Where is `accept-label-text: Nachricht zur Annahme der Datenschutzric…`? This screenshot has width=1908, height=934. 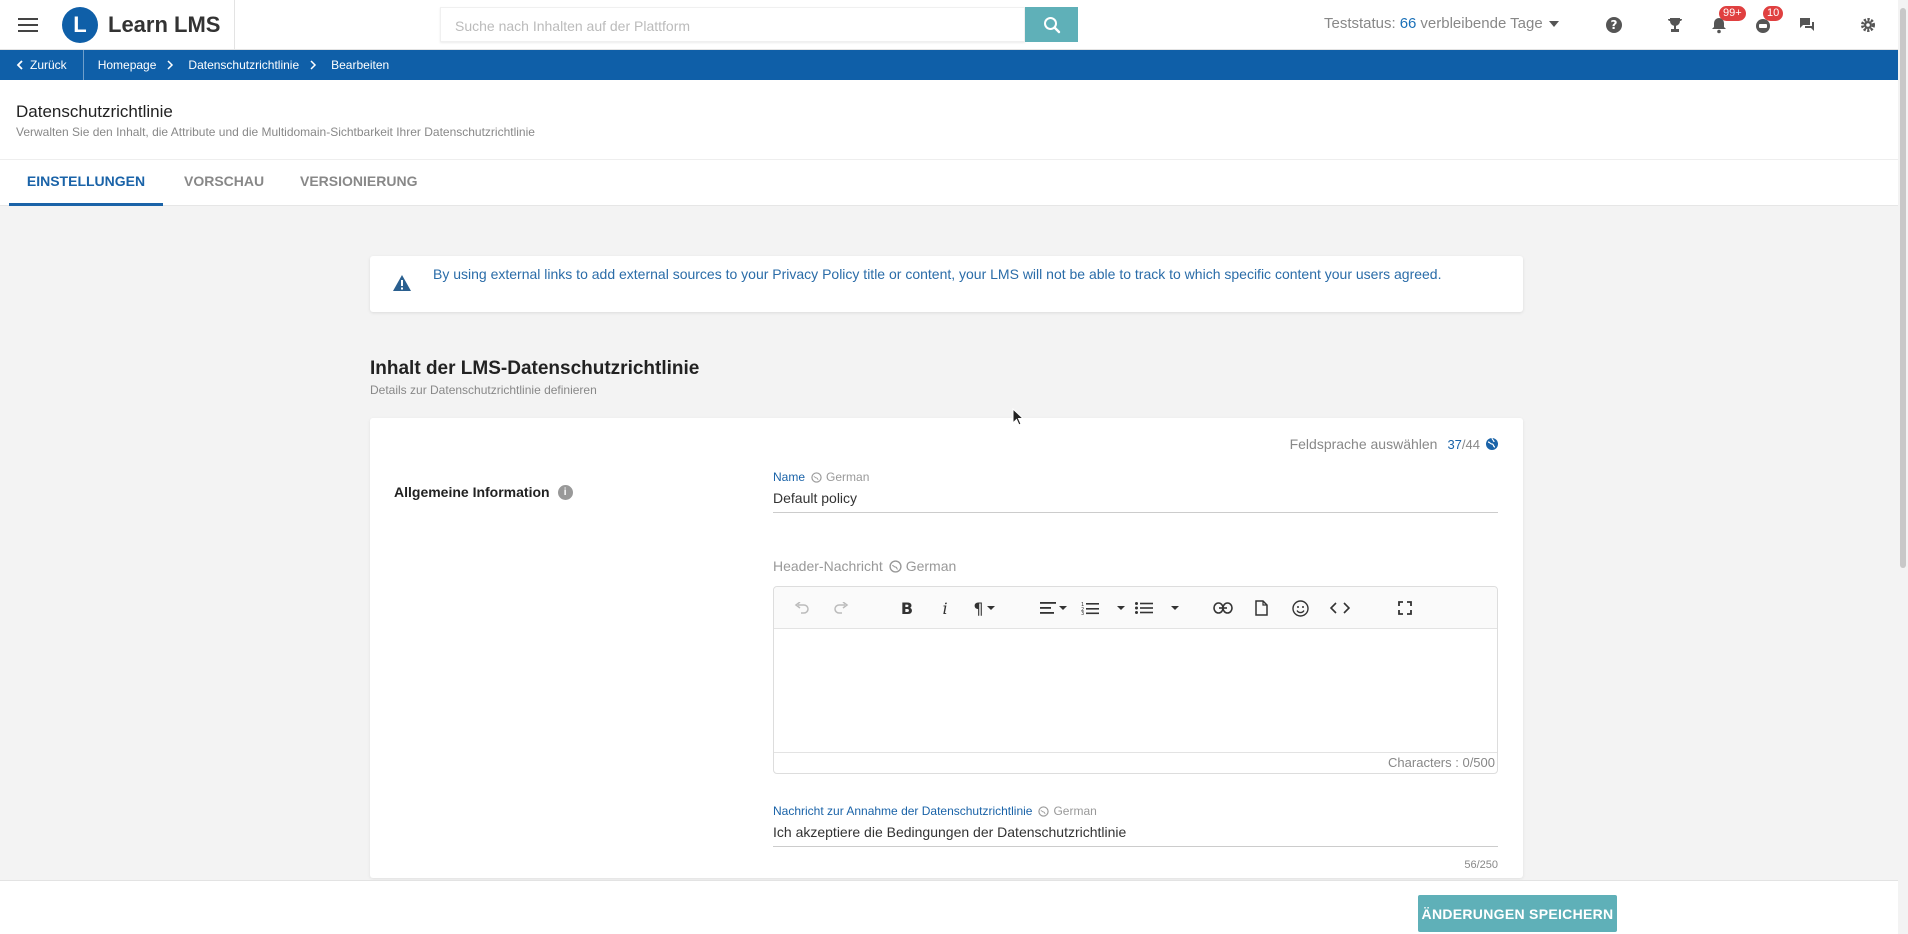
accept-label-text: Nachricht zur Annahme der Datenschutzric… is located at coordinates (903, 811).